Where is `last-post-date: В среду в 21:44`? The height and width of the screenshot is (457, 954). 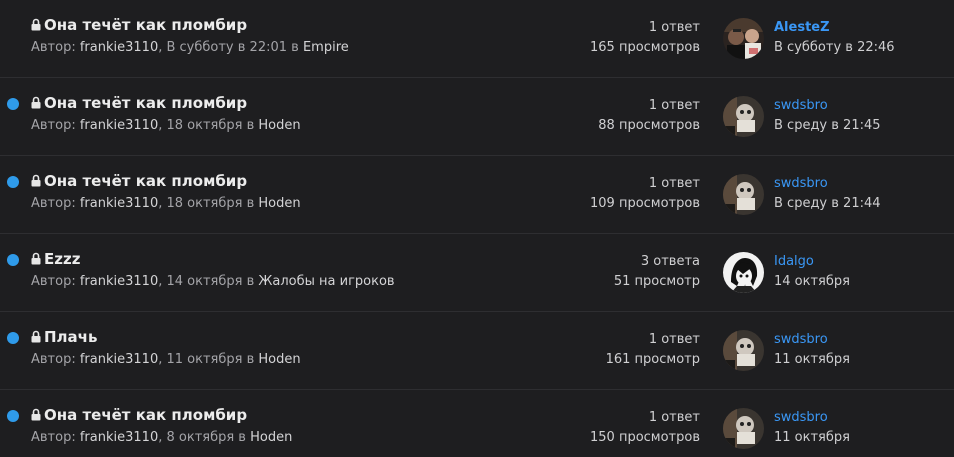 last-post-date: В среду в 21:44 is located at coordinates (827, 204).